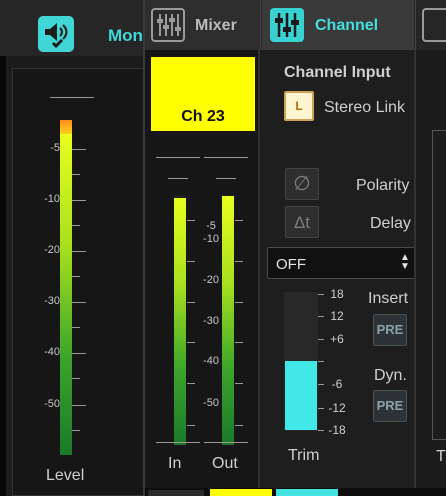 The height and width of the screenshot is (496, 446). I want to click on input-icon, so click(434, 25).